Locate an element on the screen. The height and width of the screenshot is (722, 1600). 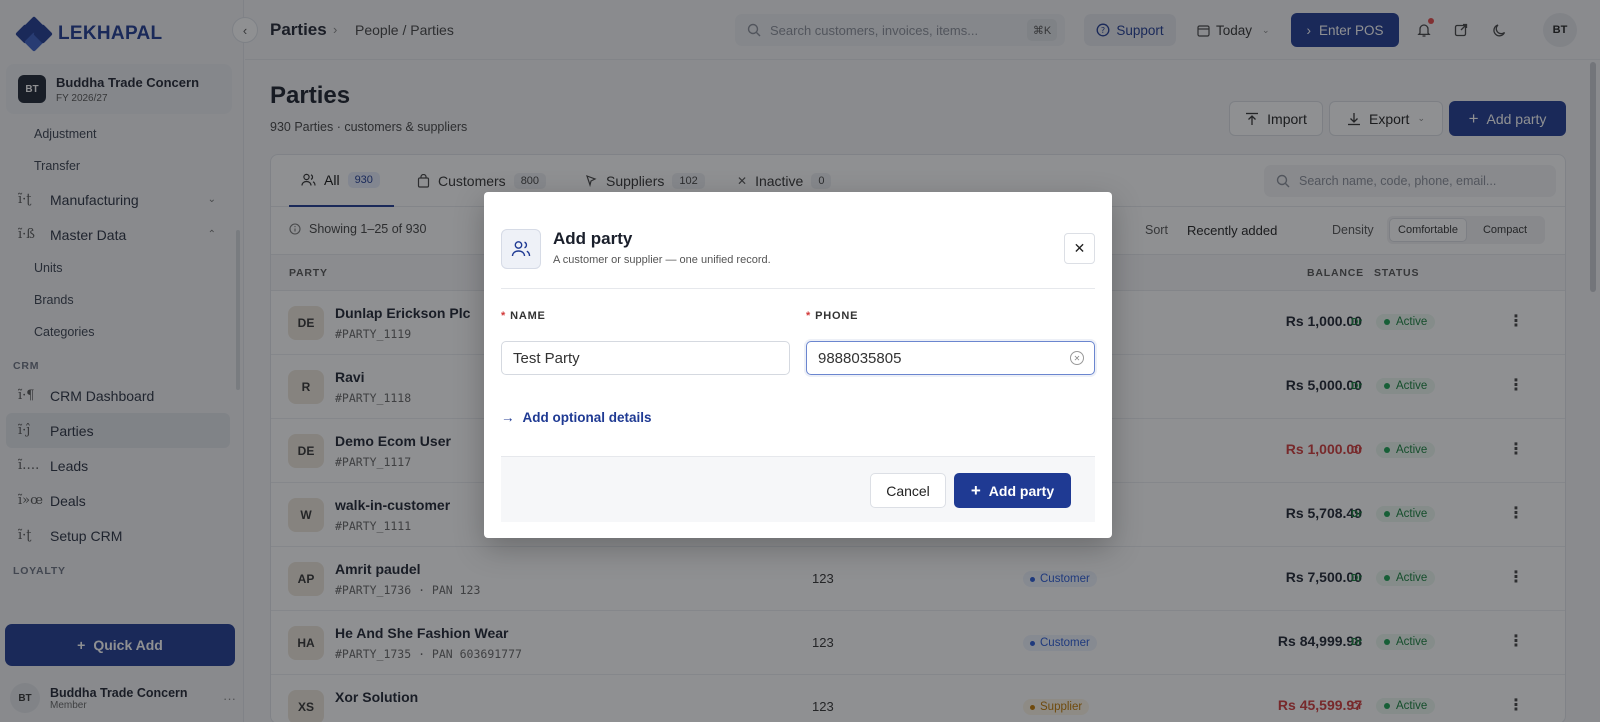
dialog-divider is located at coordinates (798, 288).